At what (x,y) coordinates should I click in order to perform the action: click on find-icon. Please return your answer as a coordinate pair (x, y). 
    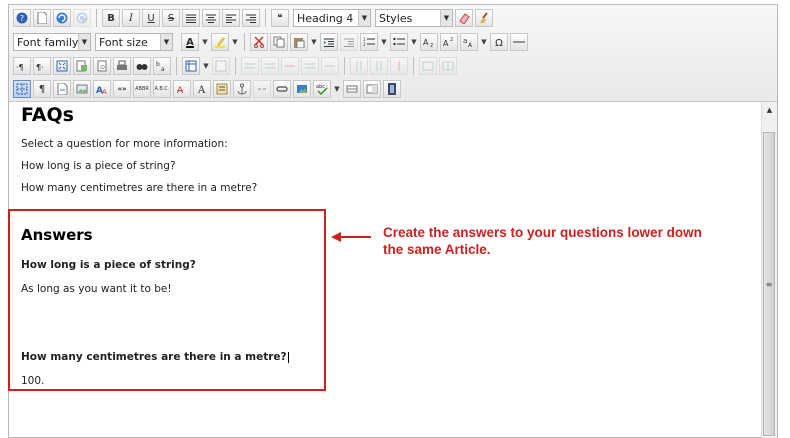
    Looking at the image, I should click on (142, 66).